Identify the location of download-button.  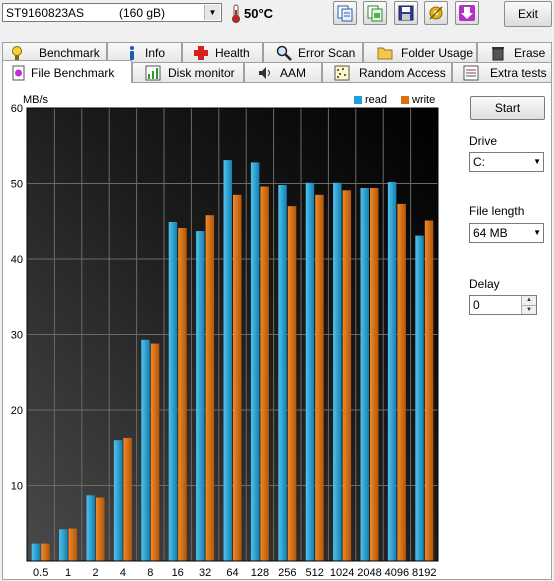
(467, 13).